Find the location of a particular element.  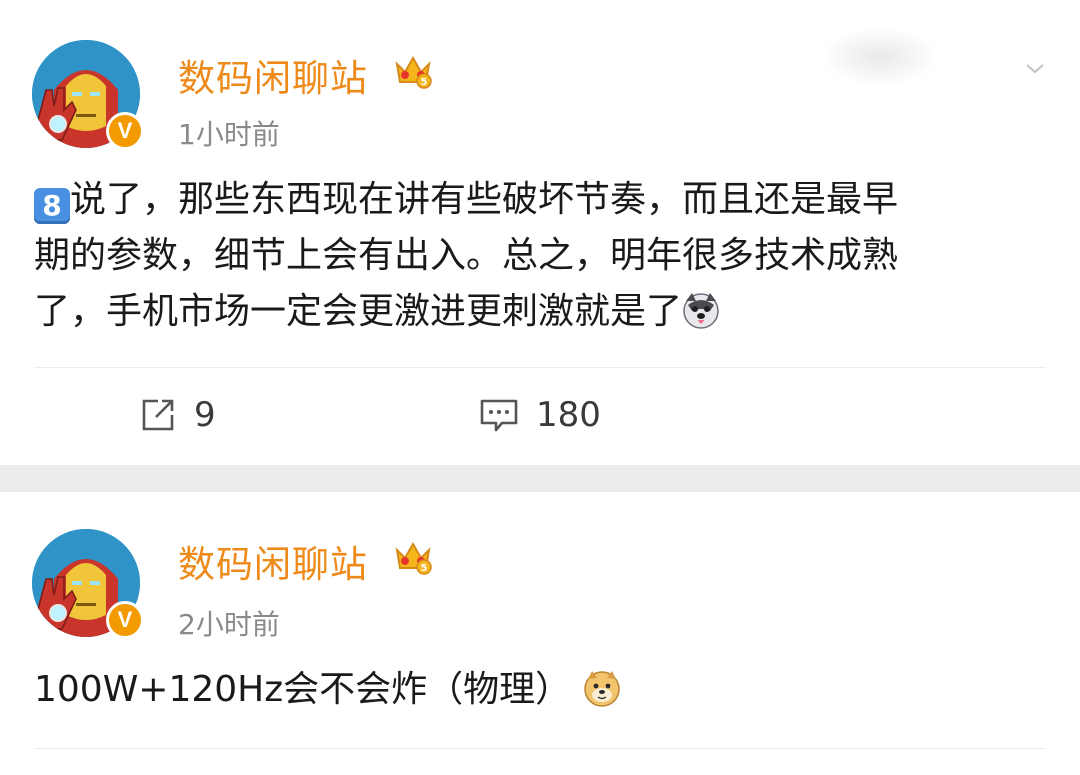

post-timestamp: 1小时前 is located at coordinates (229, 134).